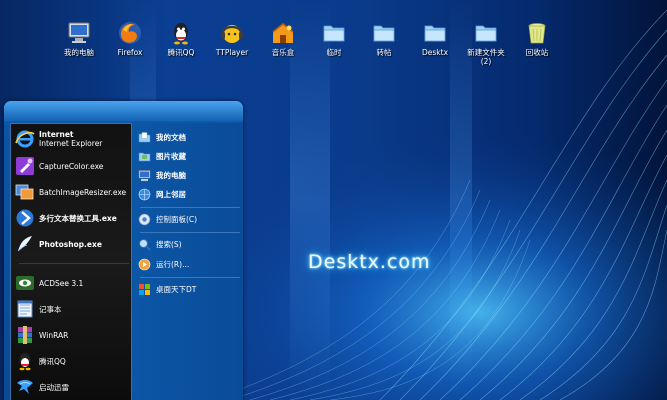  What do you see at coordinates (130, 33) in the screenshot?
I see `firefox-icon` at bounding box center [130, 33].